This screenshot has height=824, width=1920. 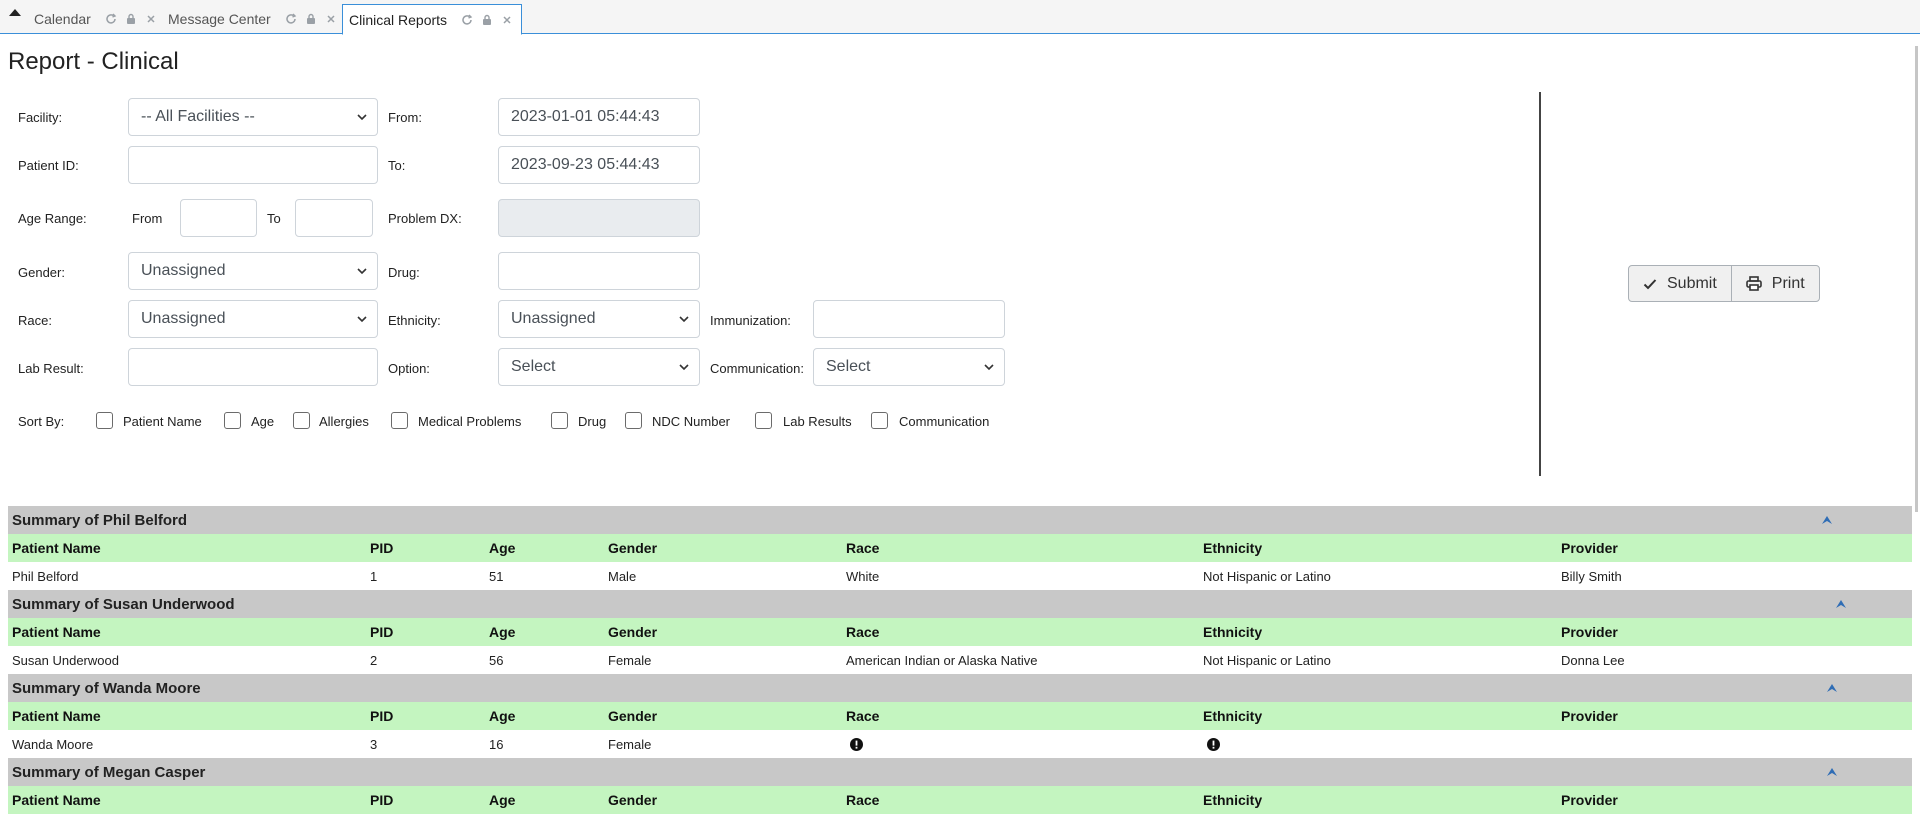 I want to click on submit-button-label: Submit, so click(x=1692, y=283).